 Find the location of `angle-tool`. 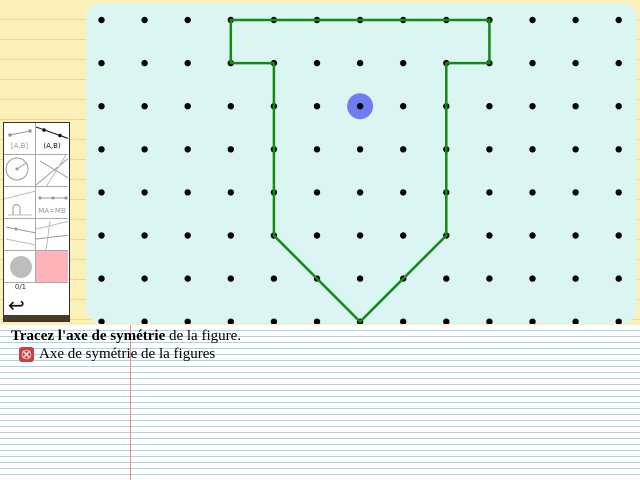

angle-tool is located at coordinates (20, 235).